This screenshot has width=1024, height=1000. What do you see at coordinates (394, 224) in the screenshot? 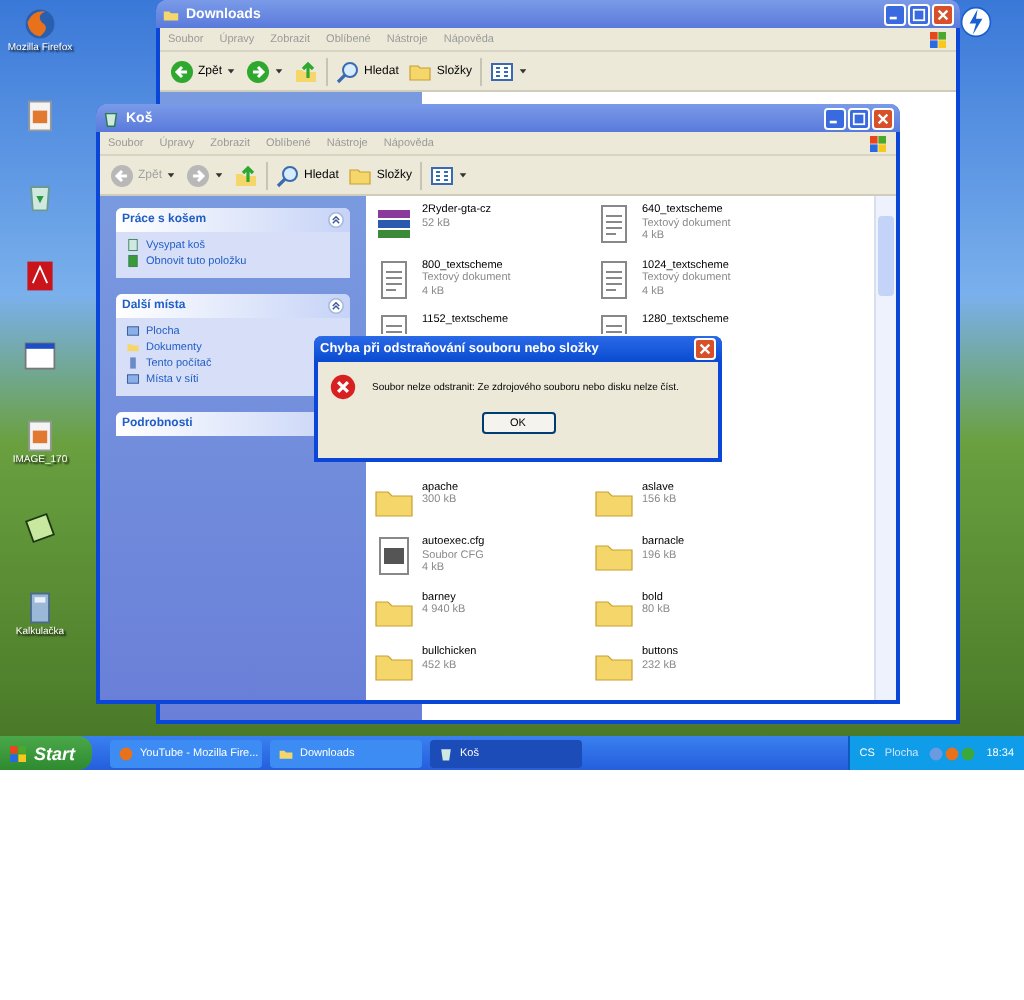
I see `archive-icon` at bounding box center [394, 224].